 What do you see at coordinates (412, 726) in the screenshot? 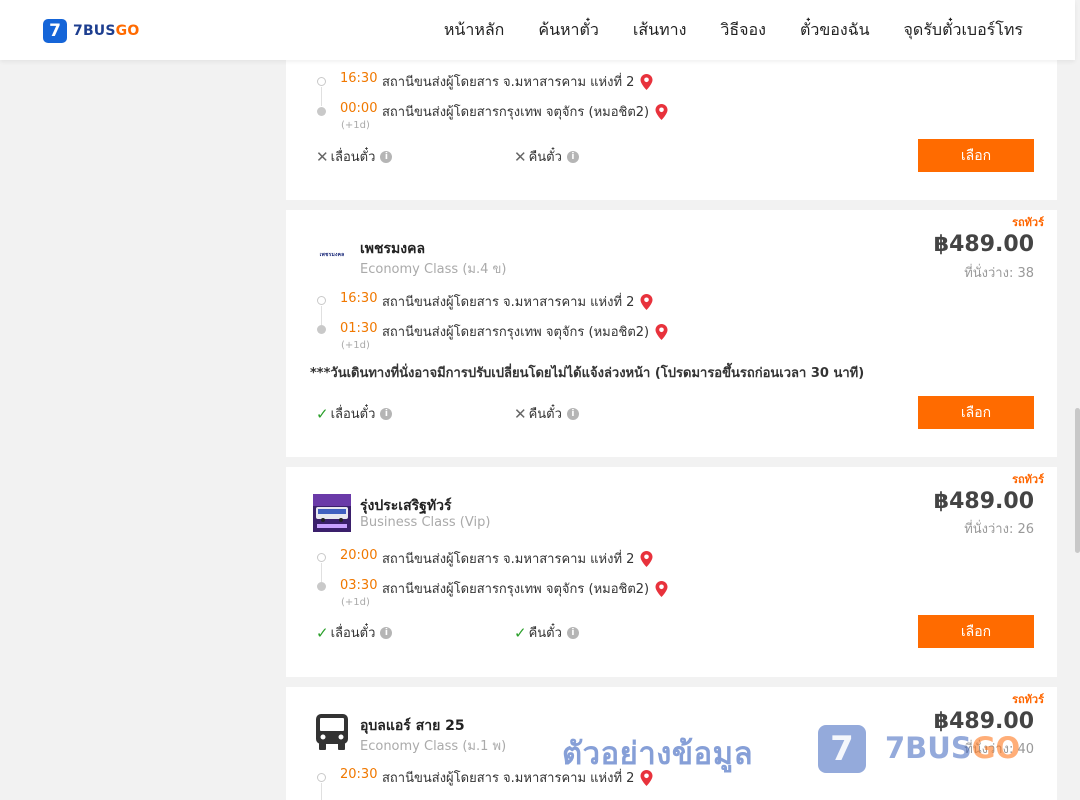
I see `operator-name: อุบลแอร์ สาย 25` at bounding box center [412, 726].